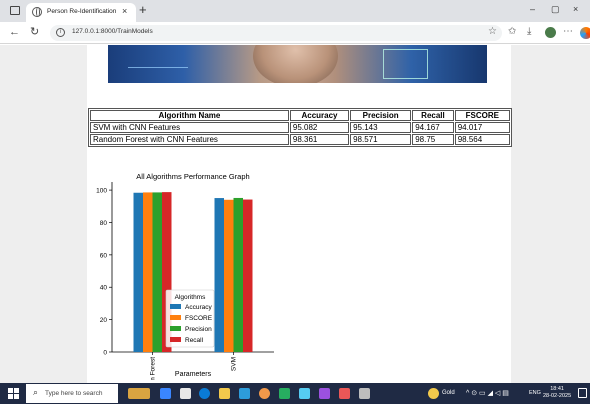  Describe the element at coordinates (101, 191) in the screenshot. I see `y-tick-label: 100` at that location.